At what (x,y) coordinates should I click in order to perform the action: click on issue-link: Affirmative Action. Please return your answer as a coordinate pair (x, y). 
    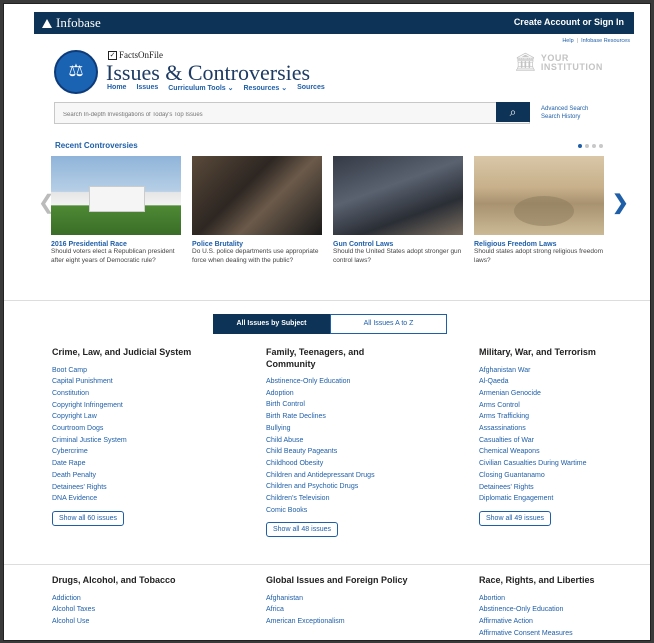
    Looking at the image, I should click on (554, 622).